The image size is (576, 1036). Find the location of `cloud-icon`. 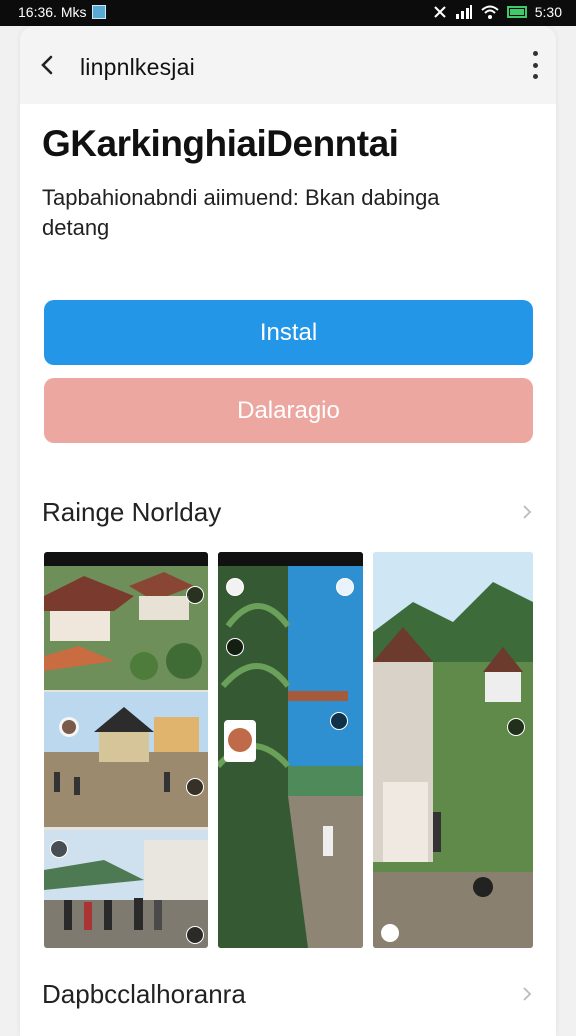

cloud-icon is located at coordinates (345, 587).